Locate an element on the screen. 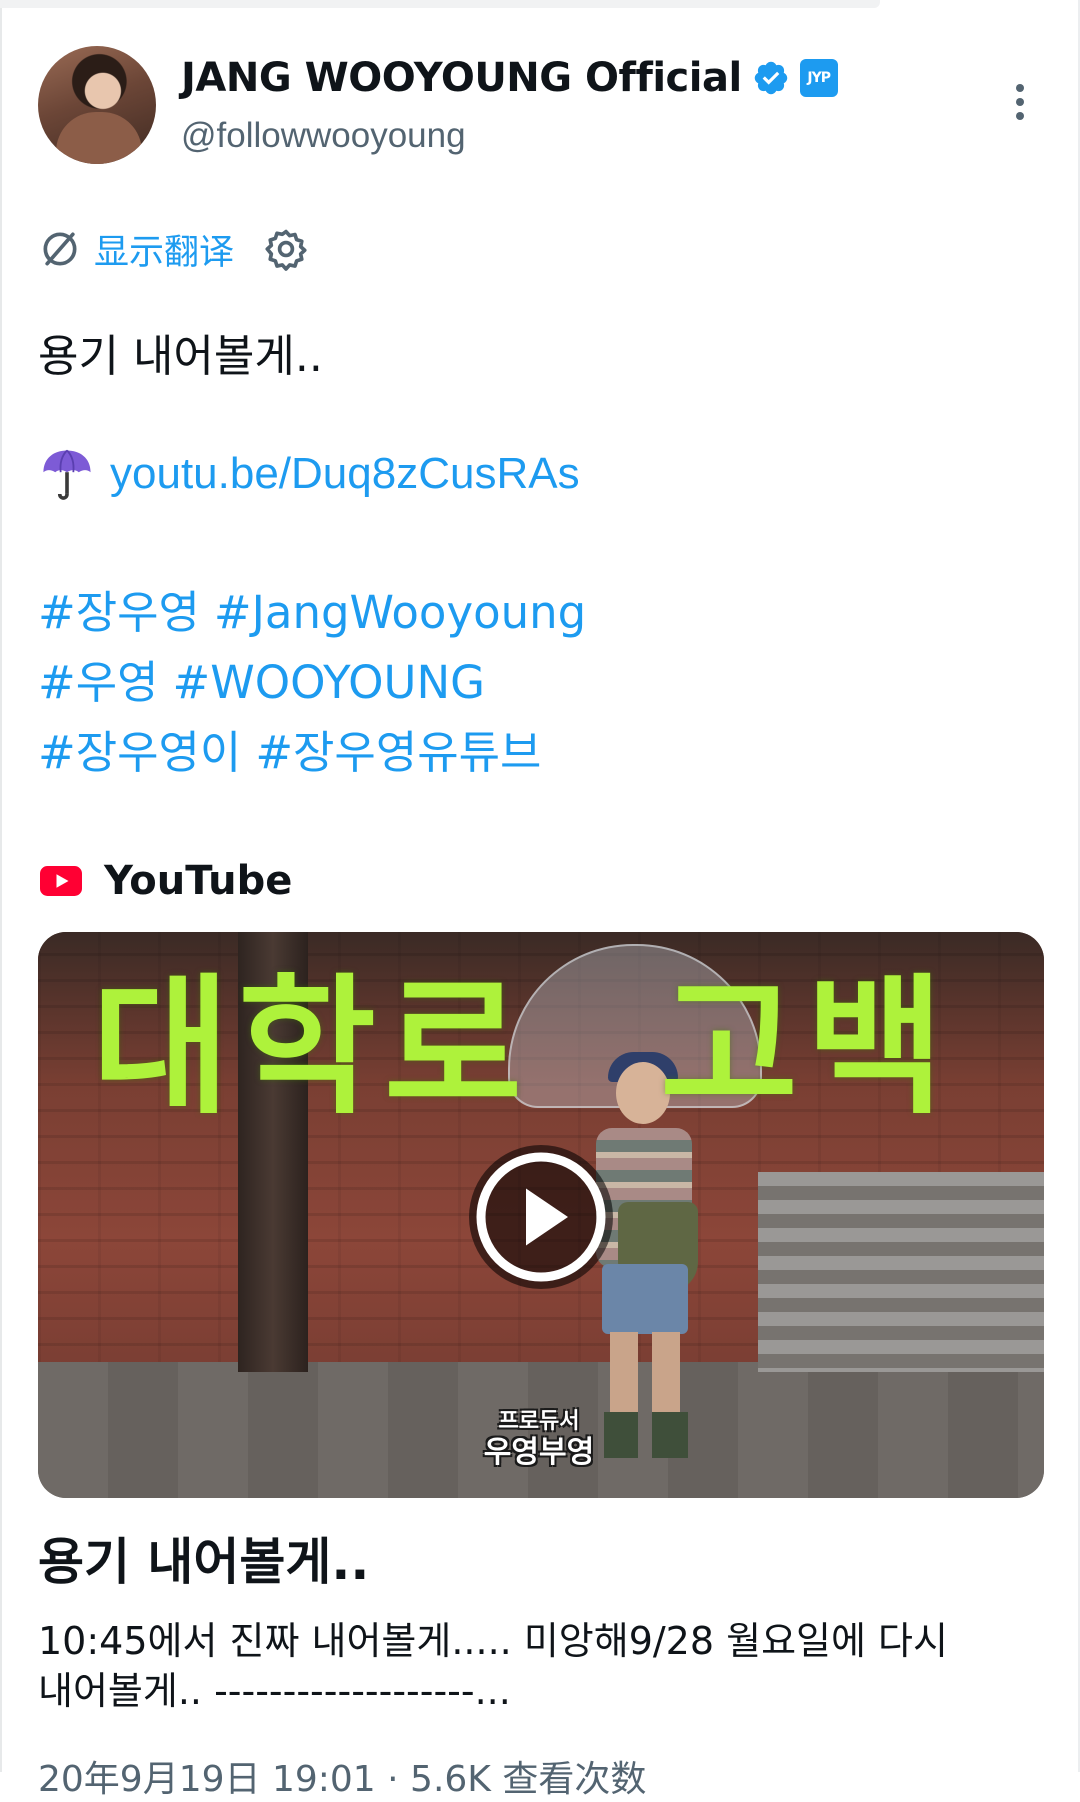 The height and width of the screenshot is (1802, 1080). hashtag: #장우영유튜브 is located at coordinates (398, 752).